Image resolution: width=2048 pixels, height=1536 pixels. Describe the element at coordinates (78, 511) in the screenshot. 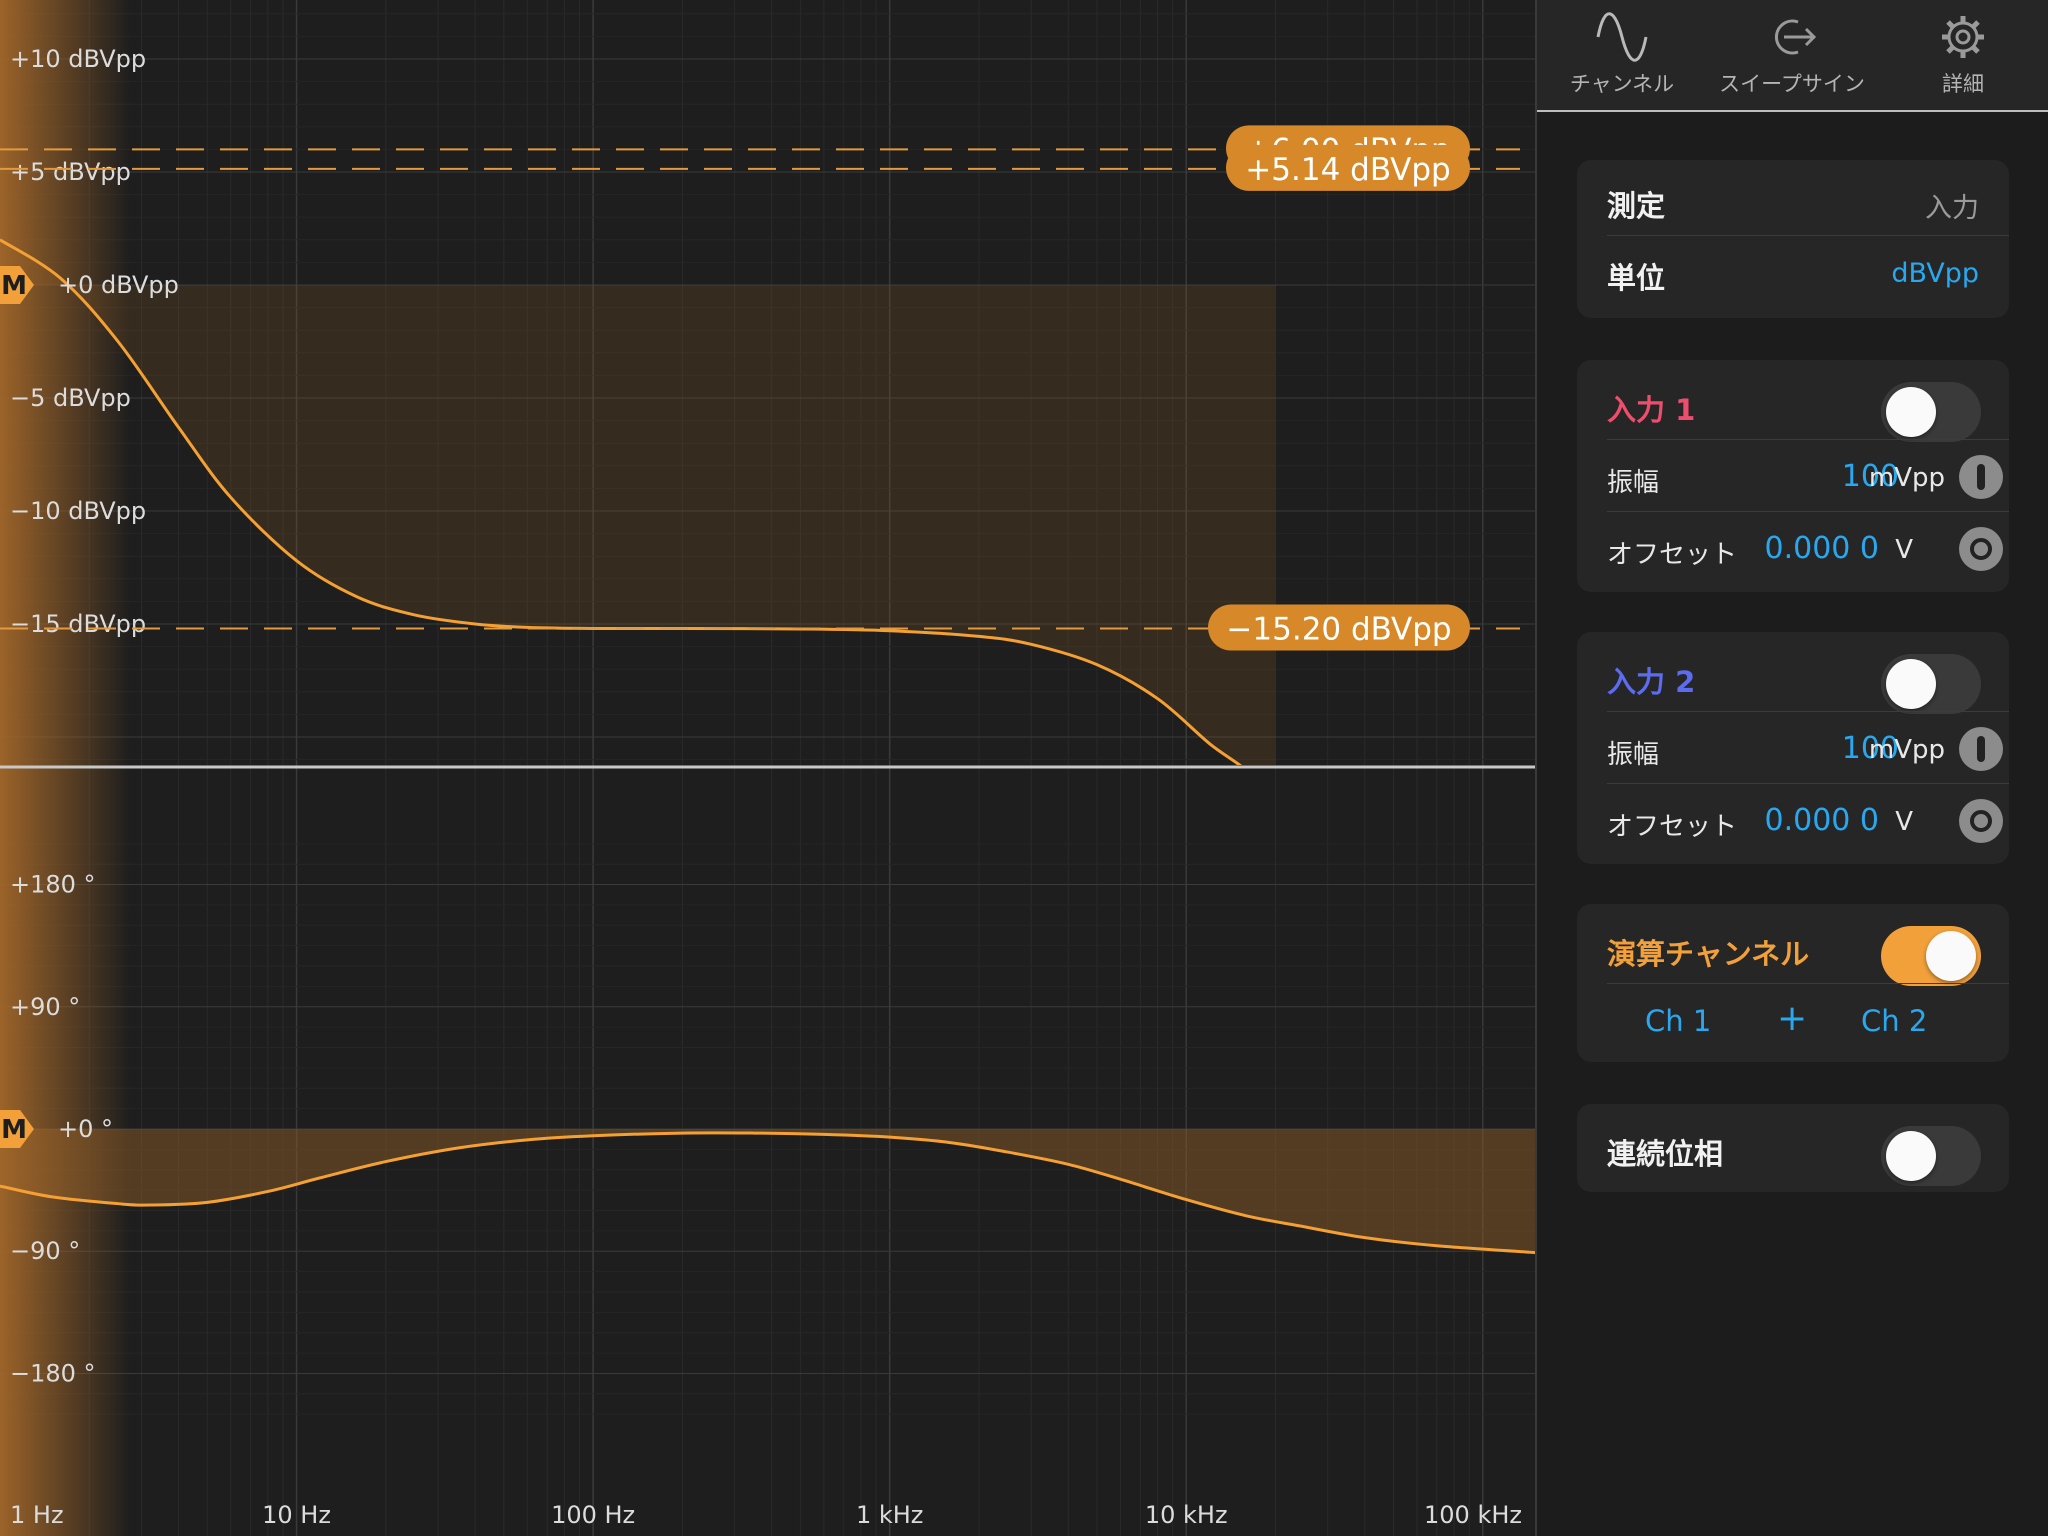

I see `y-tick-label: −10 dBVpp` at that location.